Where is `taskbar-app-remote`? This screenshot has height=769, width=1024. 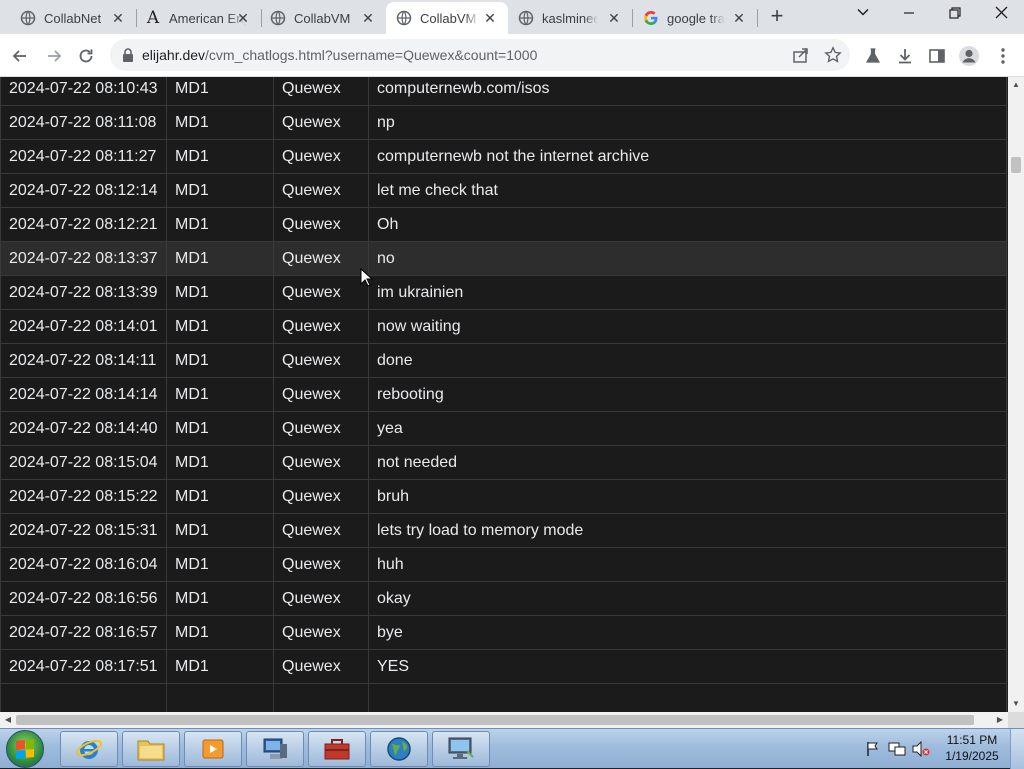
taskbar-app-remote is located at coordinates (461, 749).